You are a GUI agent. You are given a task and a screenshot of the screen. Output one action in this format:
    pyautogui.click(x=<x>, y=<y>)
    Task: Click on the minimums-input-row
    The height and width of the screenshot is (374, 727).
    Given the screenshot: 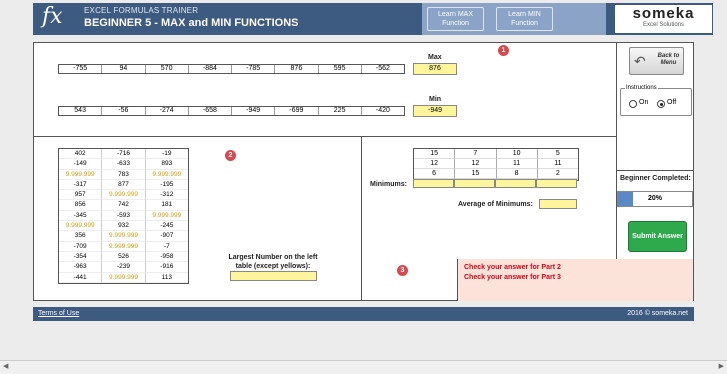 What is the action you would take?
    pyautogui.click(x=495, y=183)
    